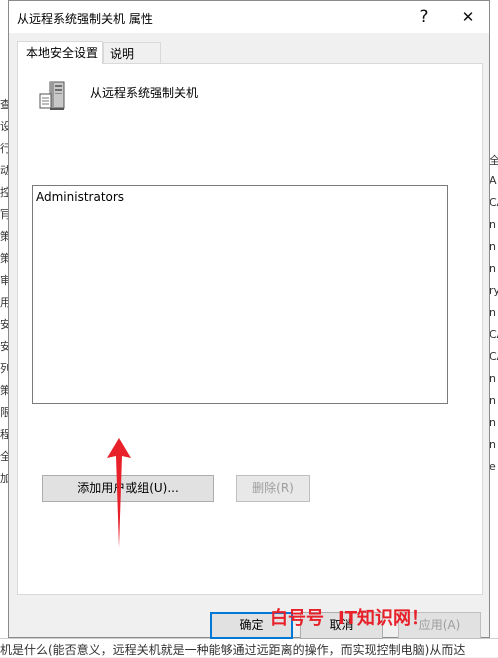 Image resolution: width=498 pixels, height=658 pixels. Describe the element at coordinates (52, 95) in the screenshot. I see `computer-tower-icon` at that location.